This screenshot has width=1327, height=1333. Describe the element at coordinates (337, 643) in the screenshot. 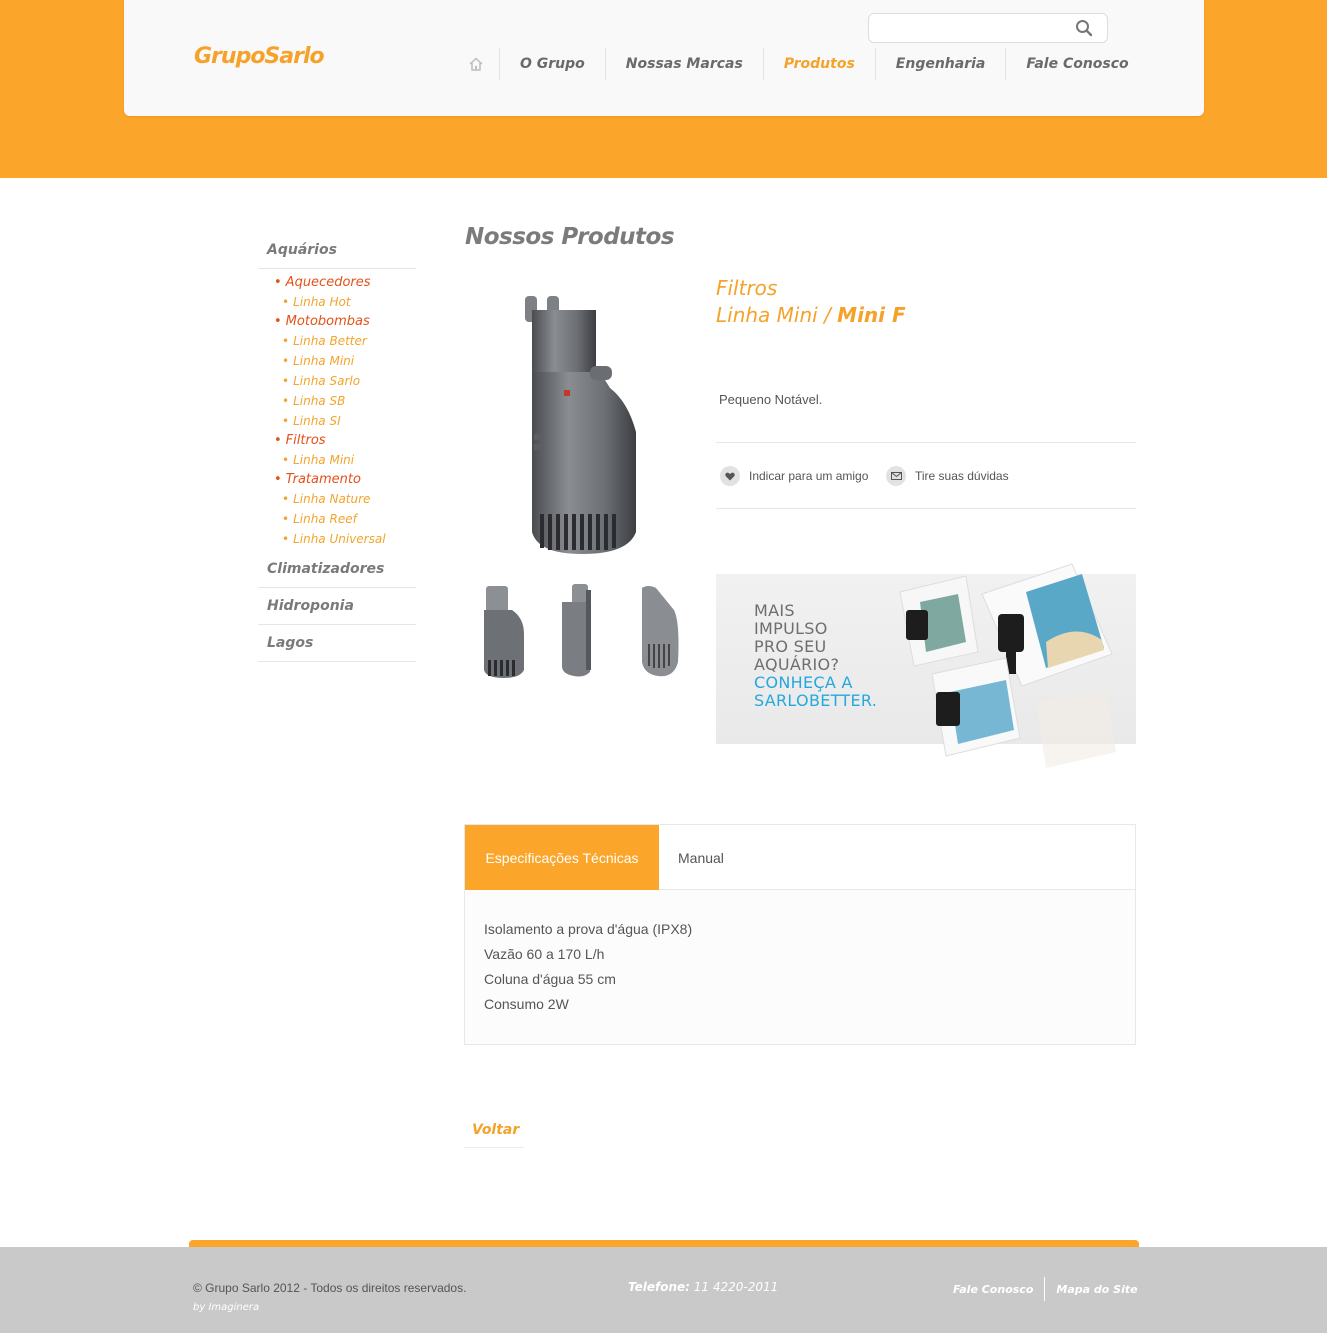

I see `sidebar-category-lagos: Lagos` at that location.